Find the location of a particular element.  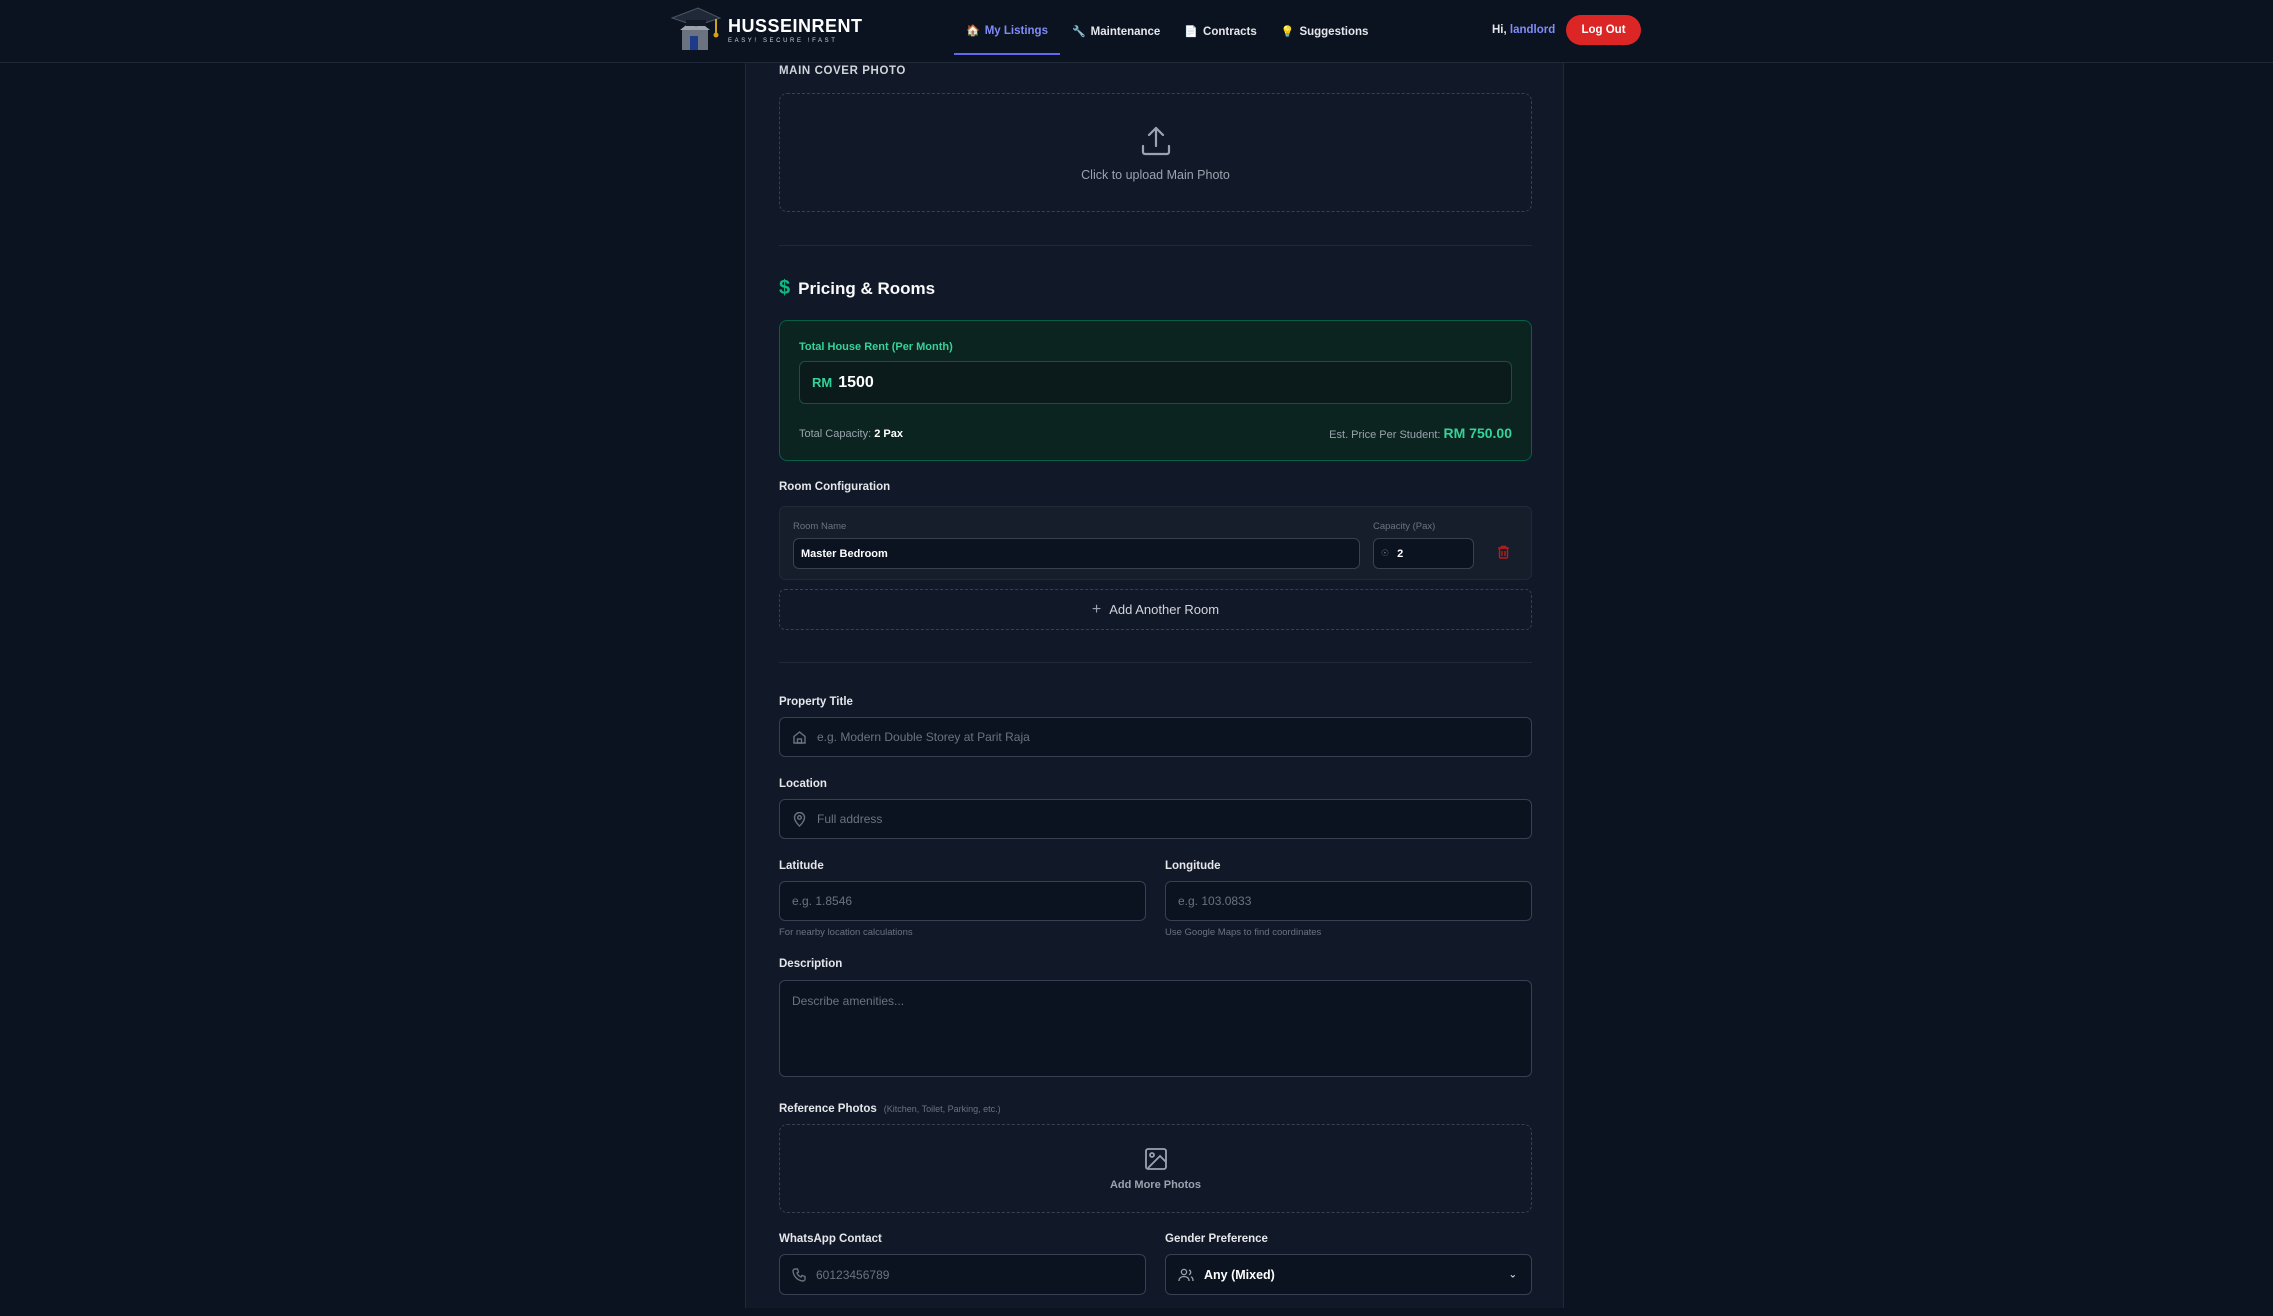

whatsapp-input: 60123456789 is located at coordinates (962, 1274).